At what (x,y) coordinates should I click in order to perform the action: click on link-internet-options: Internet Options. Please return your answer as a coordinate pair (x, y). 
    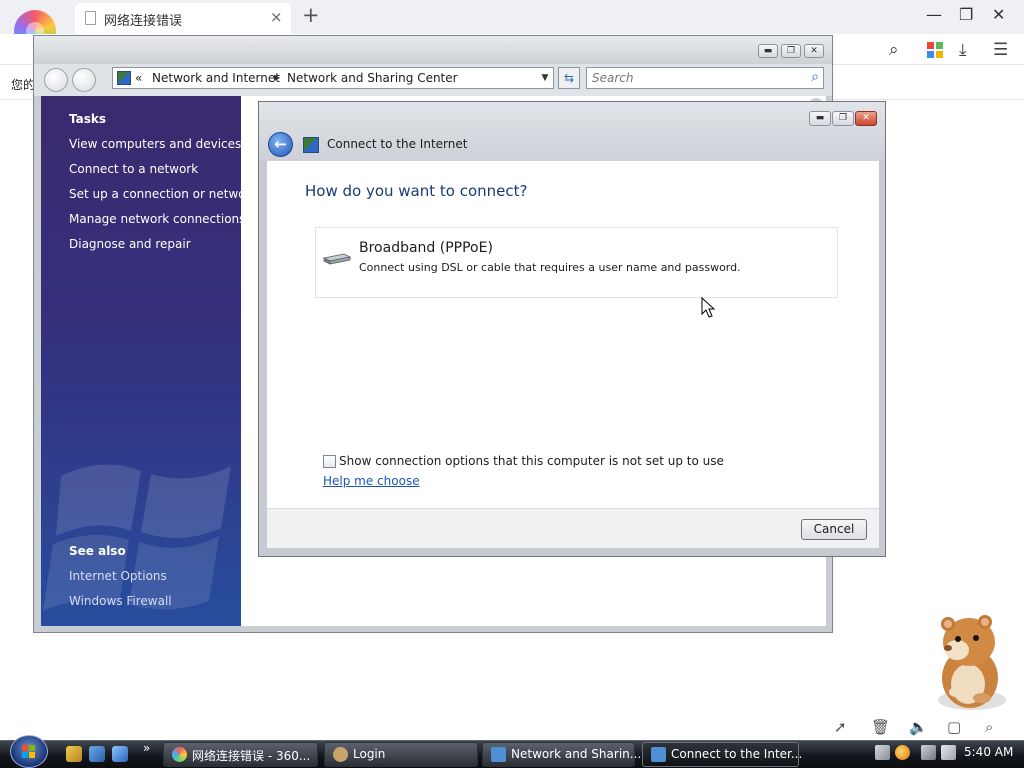
    Looking at the image, I should click on (118, 576).